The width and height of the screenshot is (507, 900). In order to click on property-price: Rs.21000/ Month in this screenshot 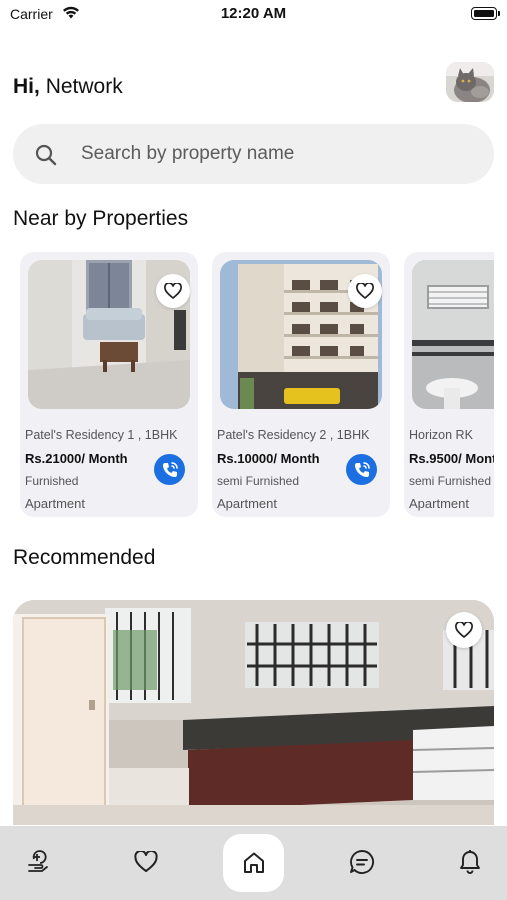, I will do `click(76, 458)`.